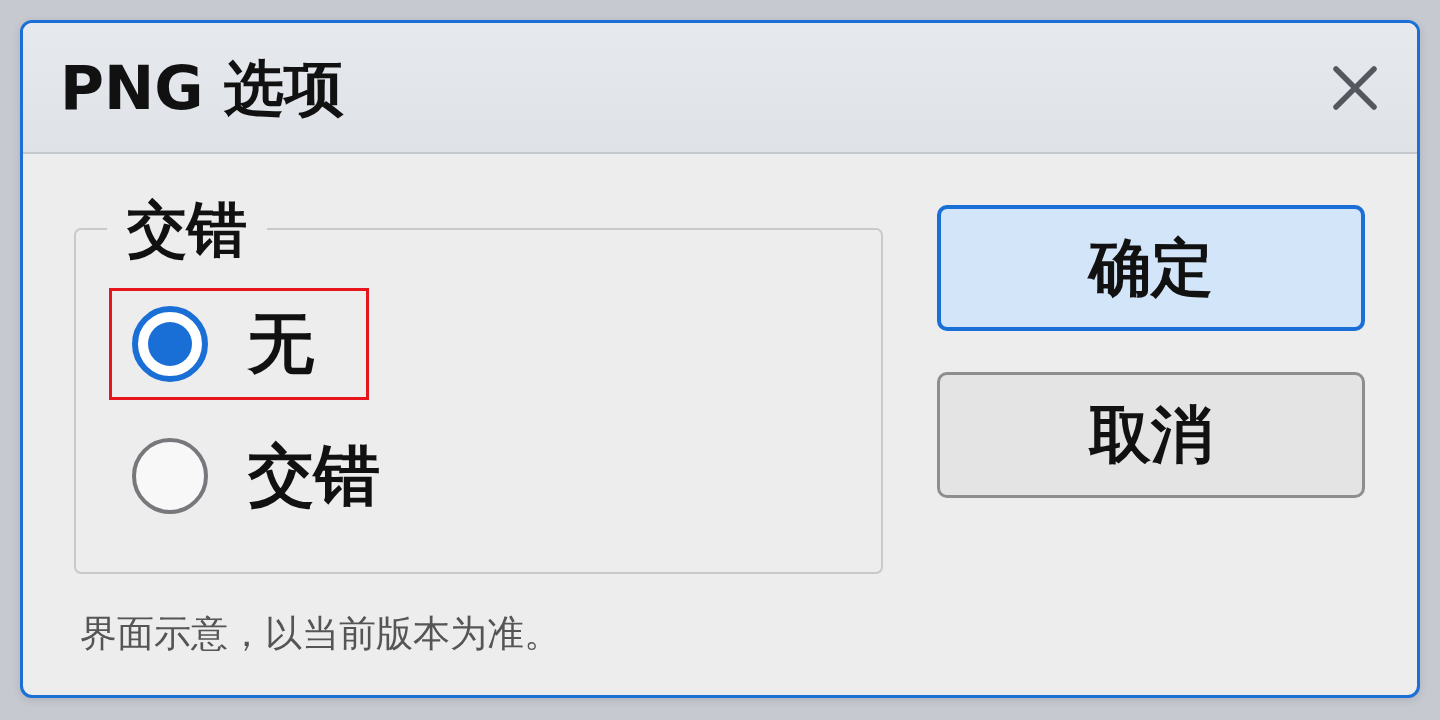 This screenshot has height=720, width=1440. I want to click on cancel-button: 取消, so click(1151, 435).